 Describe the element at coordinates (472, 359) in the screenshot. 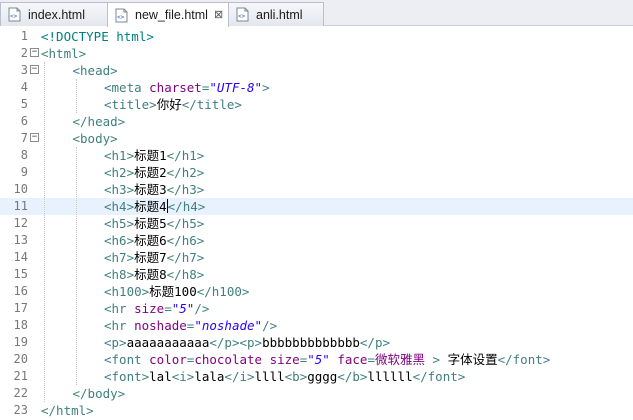

I see `code-token: 字体设置` at that location.